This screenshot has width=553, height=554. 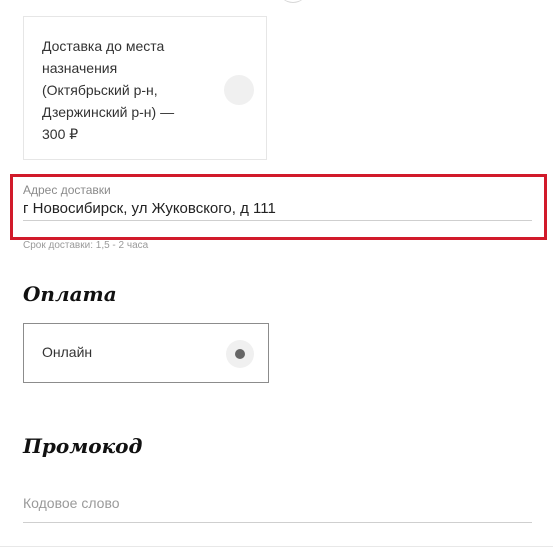 What do you see at coordinates (86, 245) in the screenshot?
I see `delivery-time-note: Срок доставки: 1,5 - 2 часа` at bounding box center [86, 245].